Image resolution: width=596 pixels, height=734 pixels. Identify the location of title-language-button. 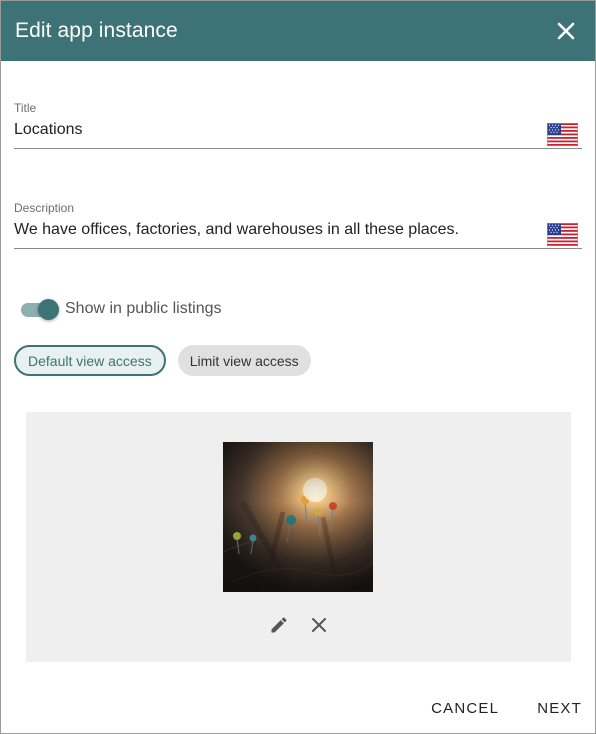
(562, 134).